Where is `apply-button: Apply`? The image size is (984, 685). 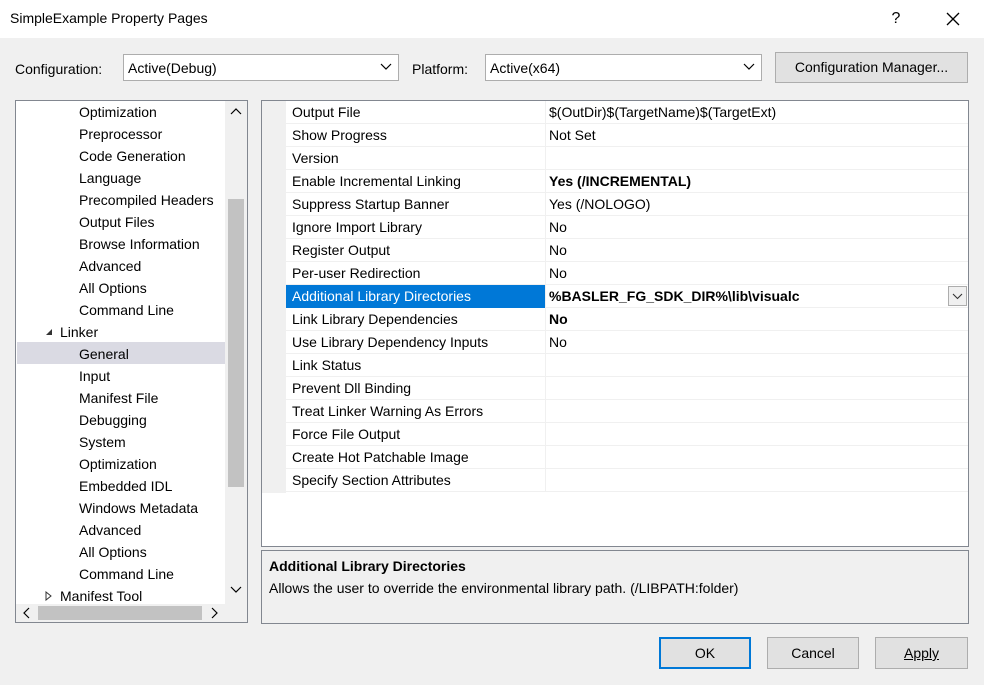 apply-button: Apply is located at coordinates (921, 653).